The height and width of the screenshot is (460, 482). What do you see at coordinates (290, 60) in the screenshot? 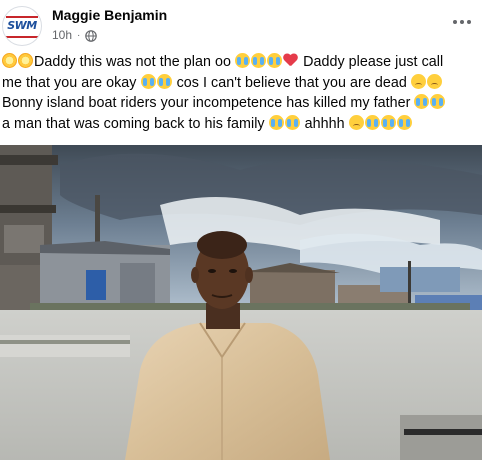
I see `broken-heart-emoji` at bounding box center [290, 60].